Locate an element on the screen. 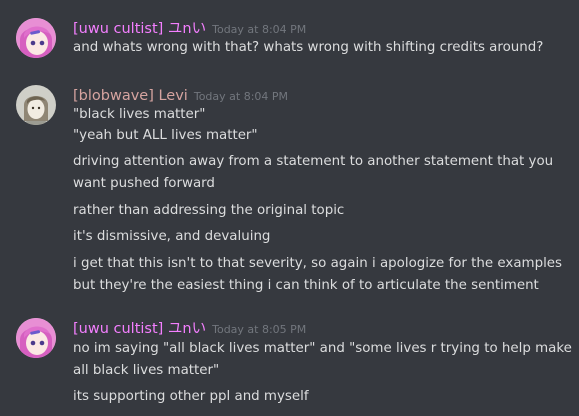 The width and height of the screenshot is (579, 416). message-text: "yeah but ALL lives matter" is located at coordinates (165, 135).